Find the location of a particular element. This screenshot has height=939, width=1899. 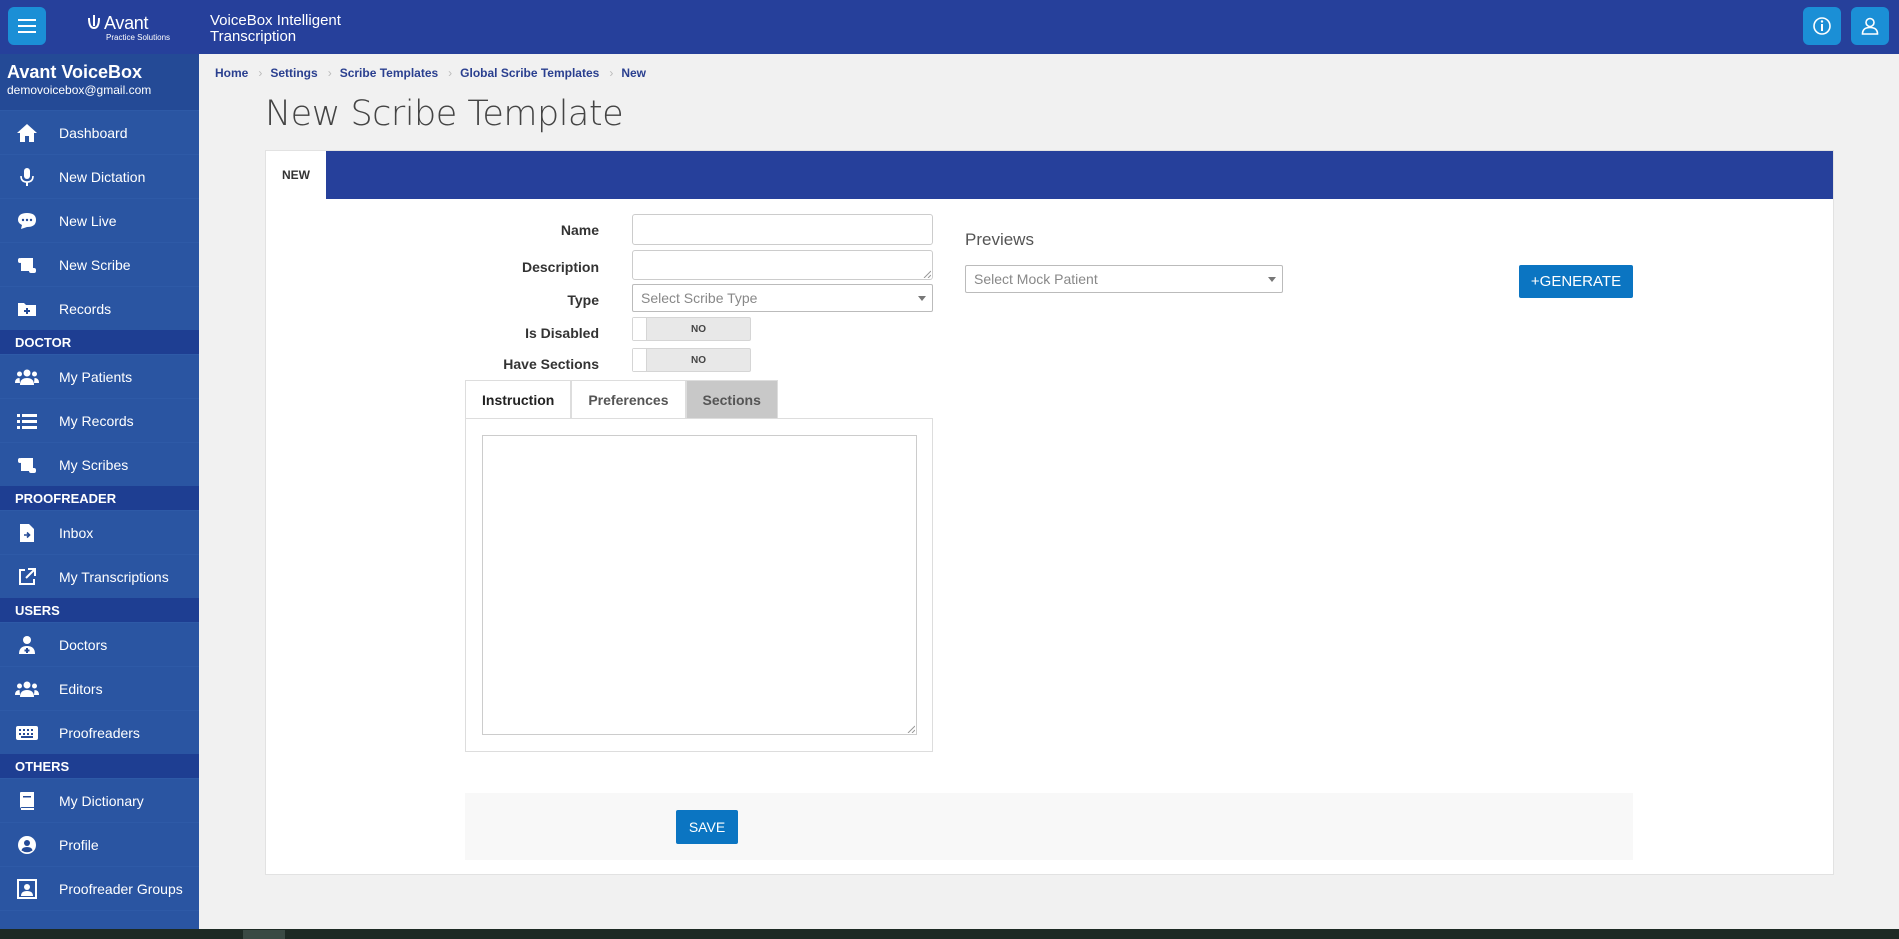

scribe-type-select: Select Scribe Type is located at coordinates (782, 298).